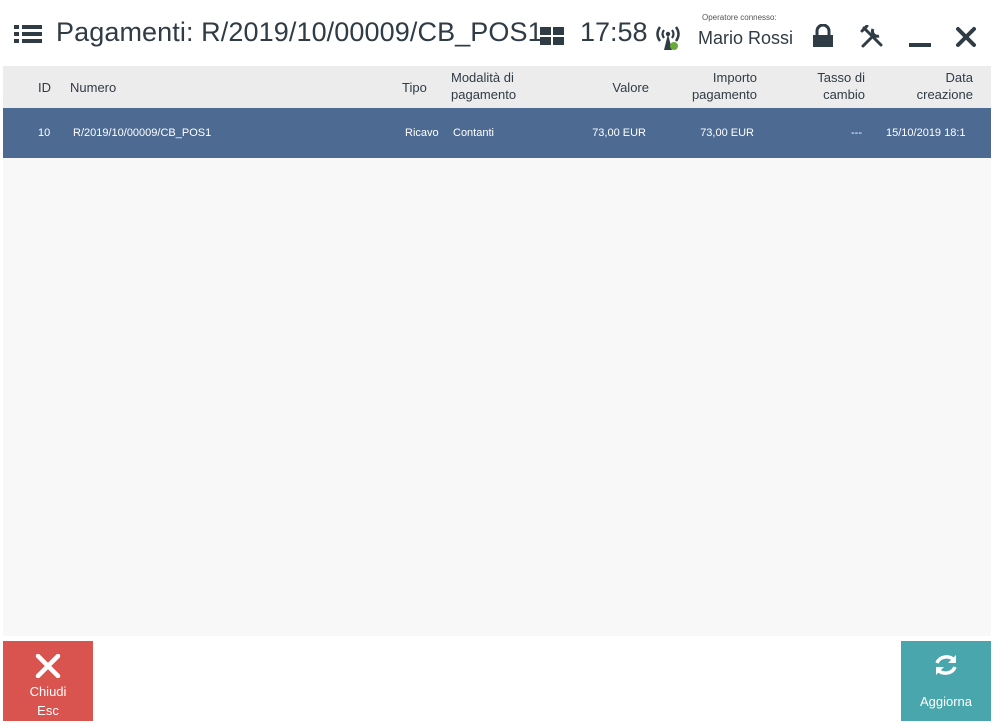 The height and width of the screenshot is (727, 996). What do you see at coordinates (746, 38) in the screenshot?
I see `operator-name: Mario Rossi` at bounding box center [746, 38].